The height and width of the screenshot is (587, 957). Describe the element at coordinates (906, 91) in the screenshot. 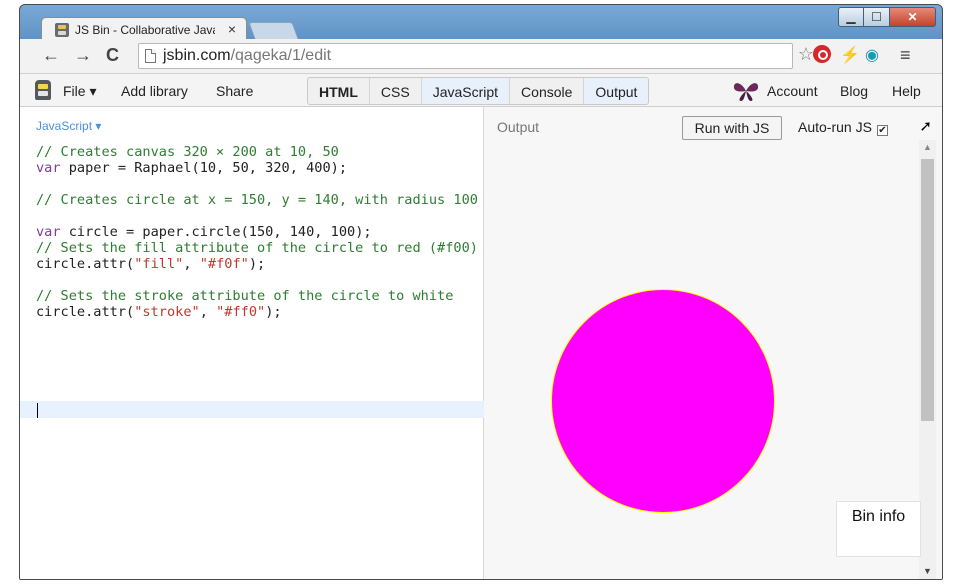

I see `help-link: Help` at that location.